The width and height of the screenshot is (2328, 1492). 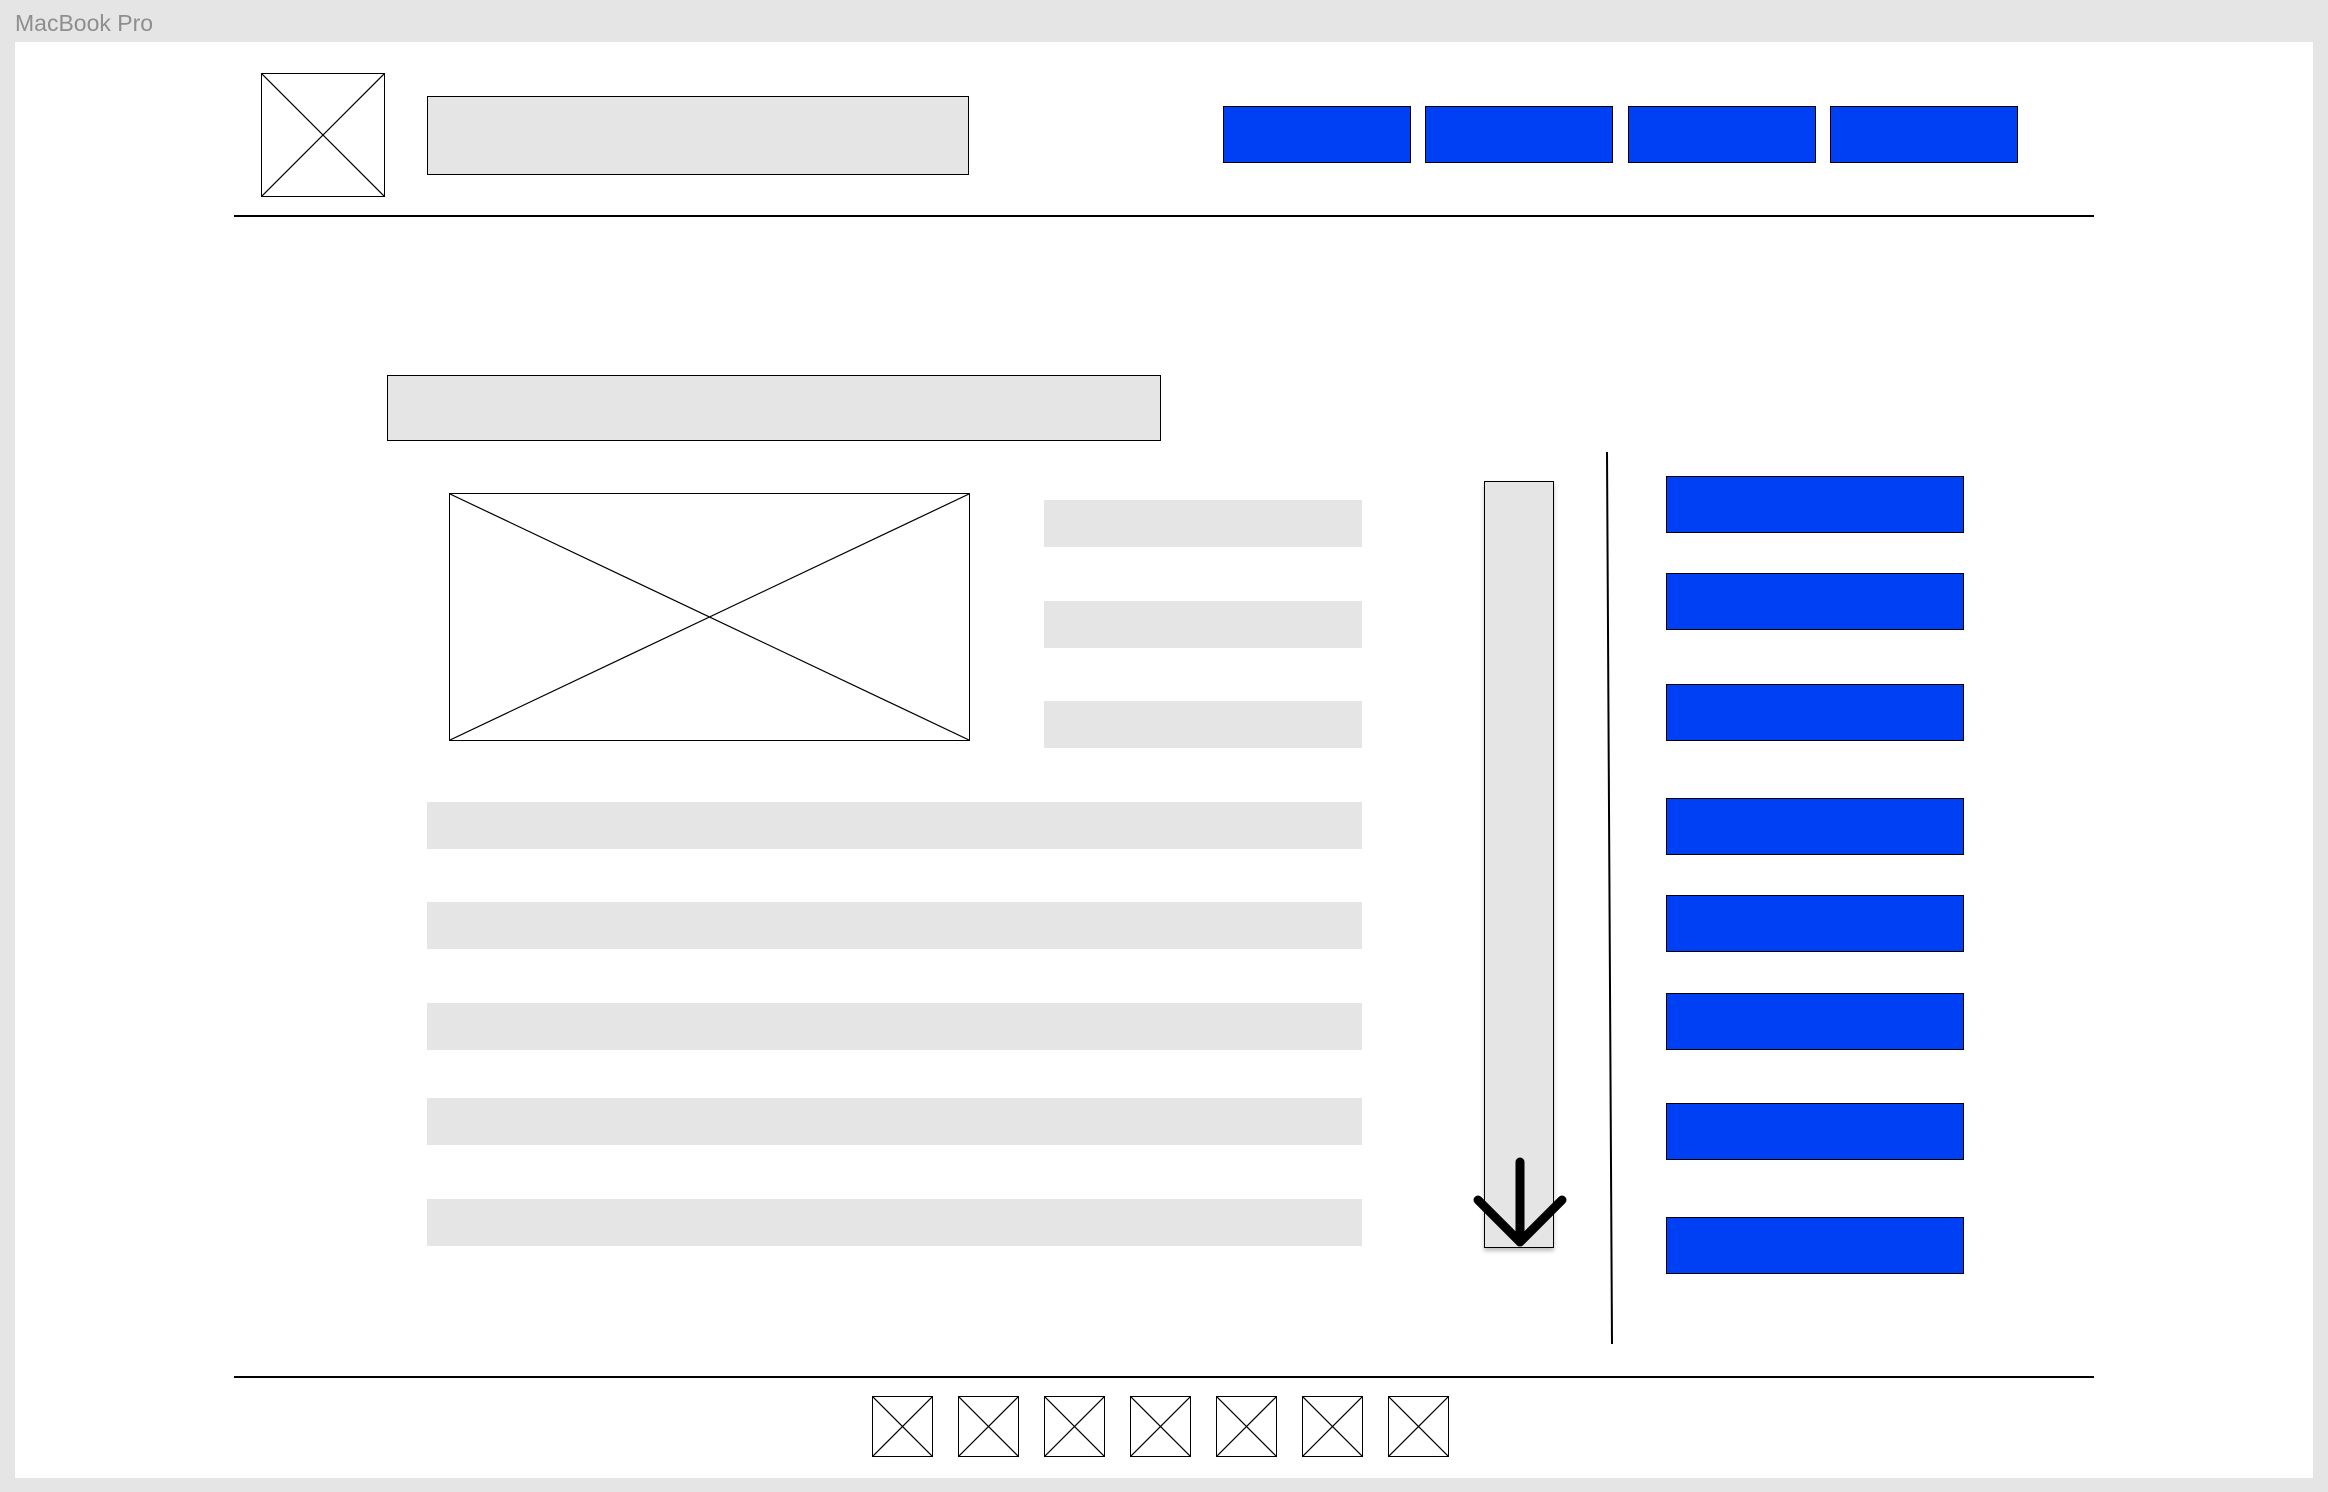 What do you see at coordinates (698, 135) in the screenshot?
I see `search-input` at bounding box center [698, 135].